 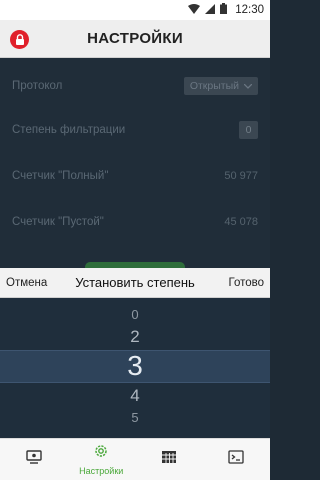 I want to click on setting-row-filter-level: Степень фильтрации 0, so click(x=135, y=130).